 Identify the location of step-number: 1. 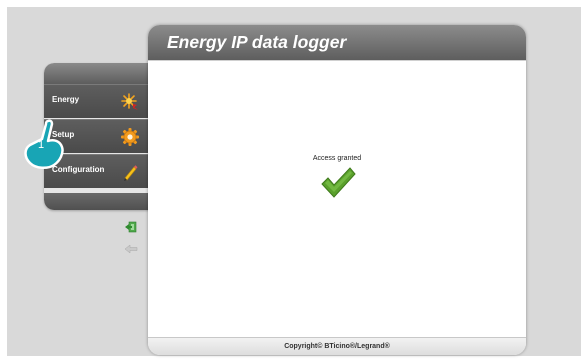
(41, 145).